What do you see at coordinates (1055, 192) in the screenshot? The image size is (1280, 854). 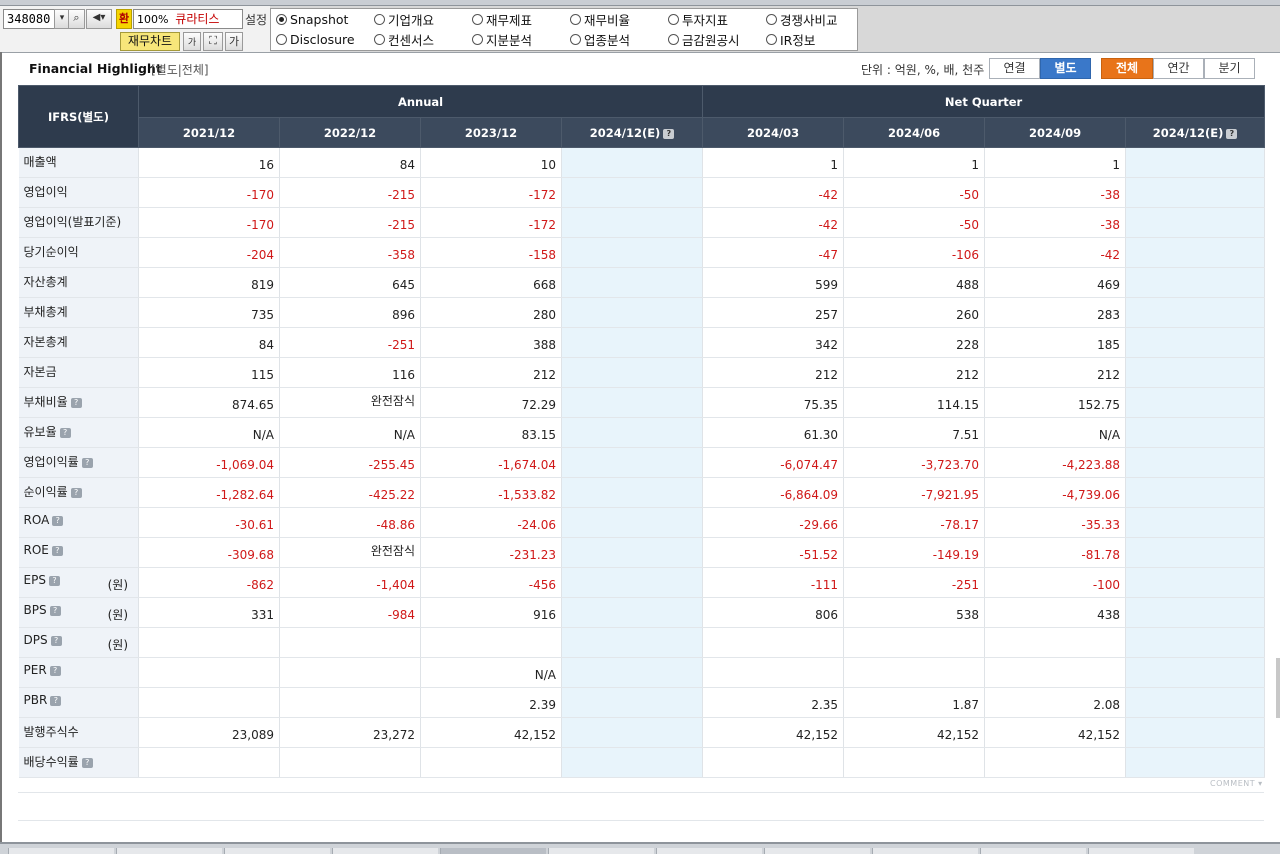 I see `table-cell: -38` at bounding box center [1055, 192].